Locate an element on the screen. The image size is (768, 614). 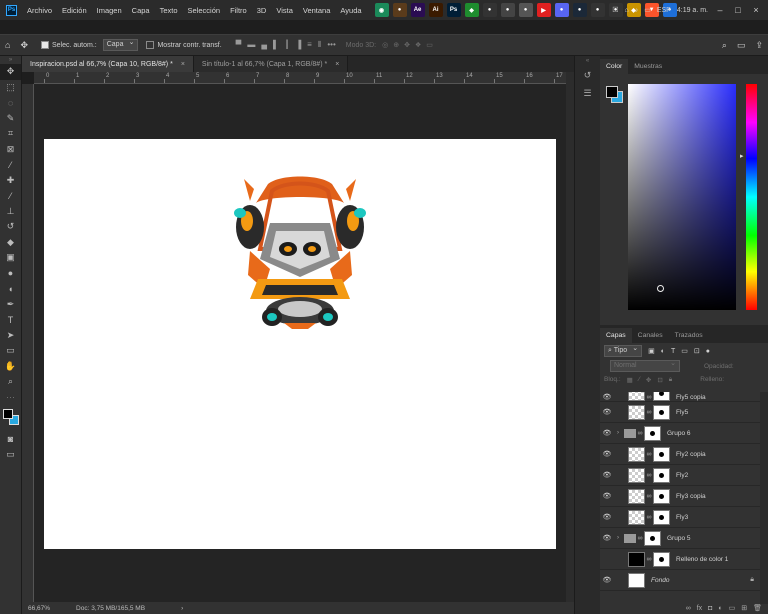
panel-tab-capas: Capas is located at coordinates (616, 335).